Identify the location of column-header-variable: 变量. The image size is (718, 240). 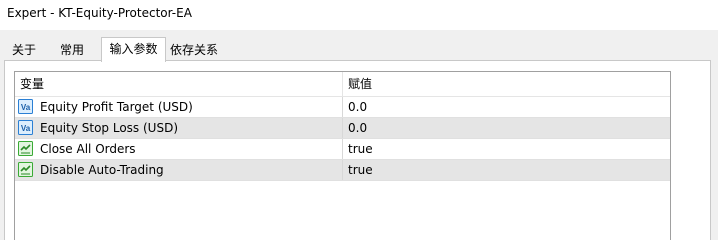
(179, 84).